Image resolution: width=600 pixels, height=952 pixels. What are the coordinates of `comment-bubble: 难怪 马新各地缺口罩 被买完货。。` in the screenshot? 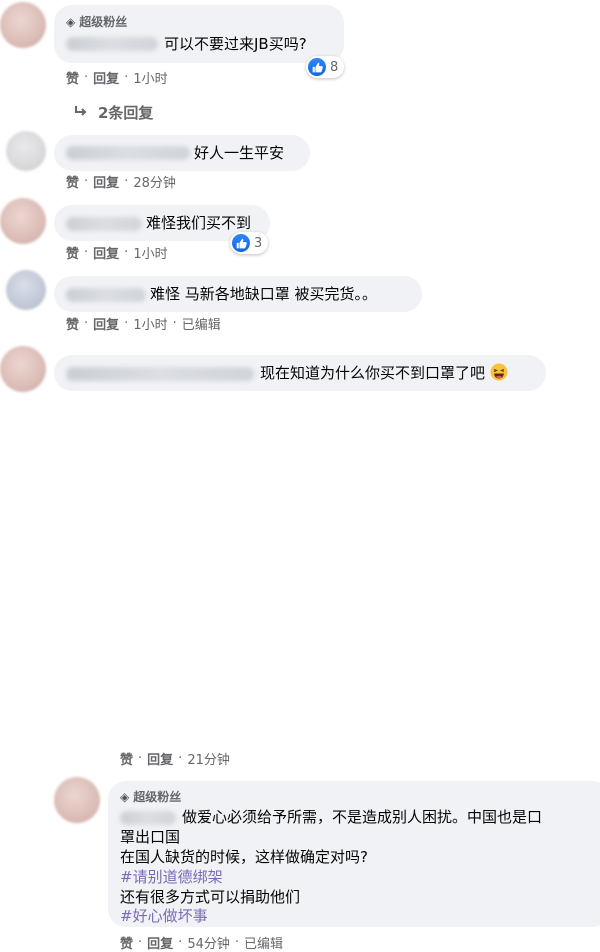 It's located at (238, 294).